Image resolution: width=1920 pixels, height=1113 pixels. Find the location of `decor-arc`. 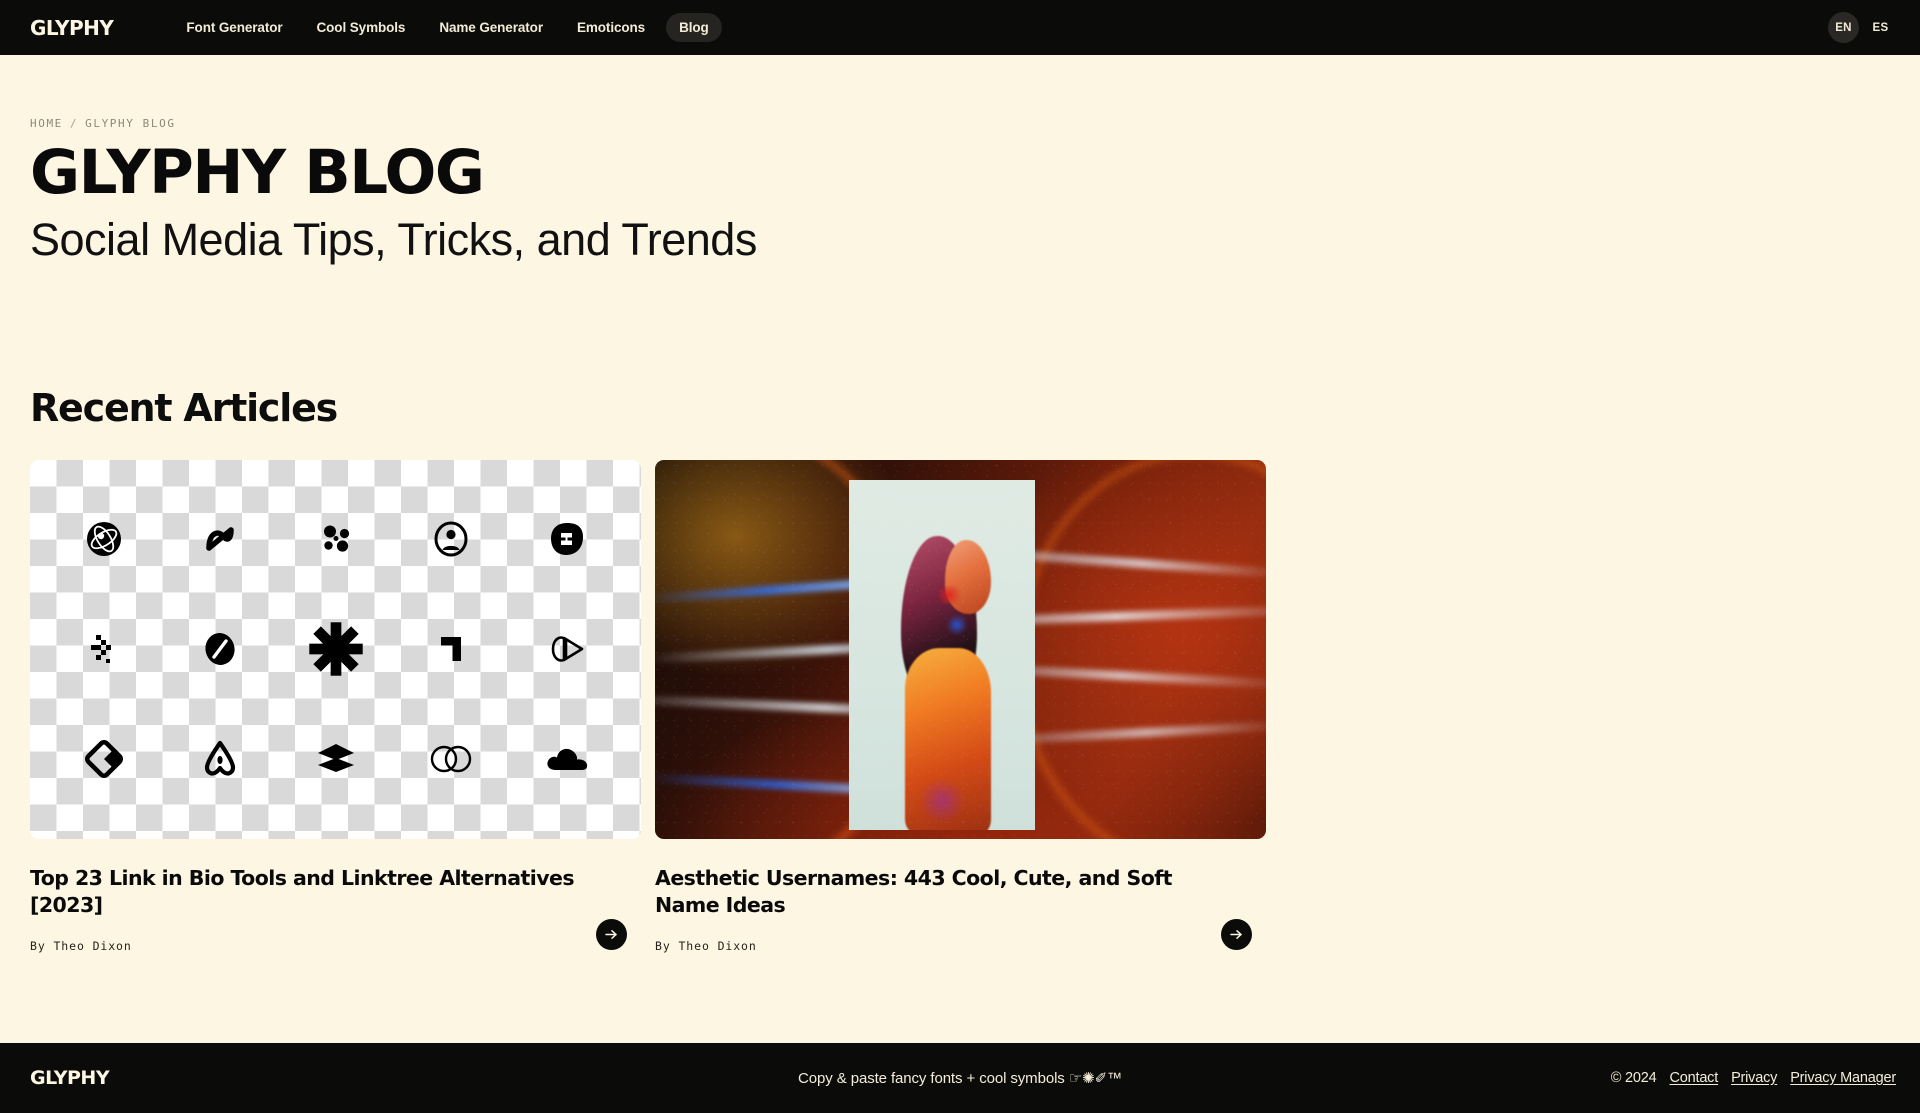

decor-arc is located at coordinates (1141, 649).